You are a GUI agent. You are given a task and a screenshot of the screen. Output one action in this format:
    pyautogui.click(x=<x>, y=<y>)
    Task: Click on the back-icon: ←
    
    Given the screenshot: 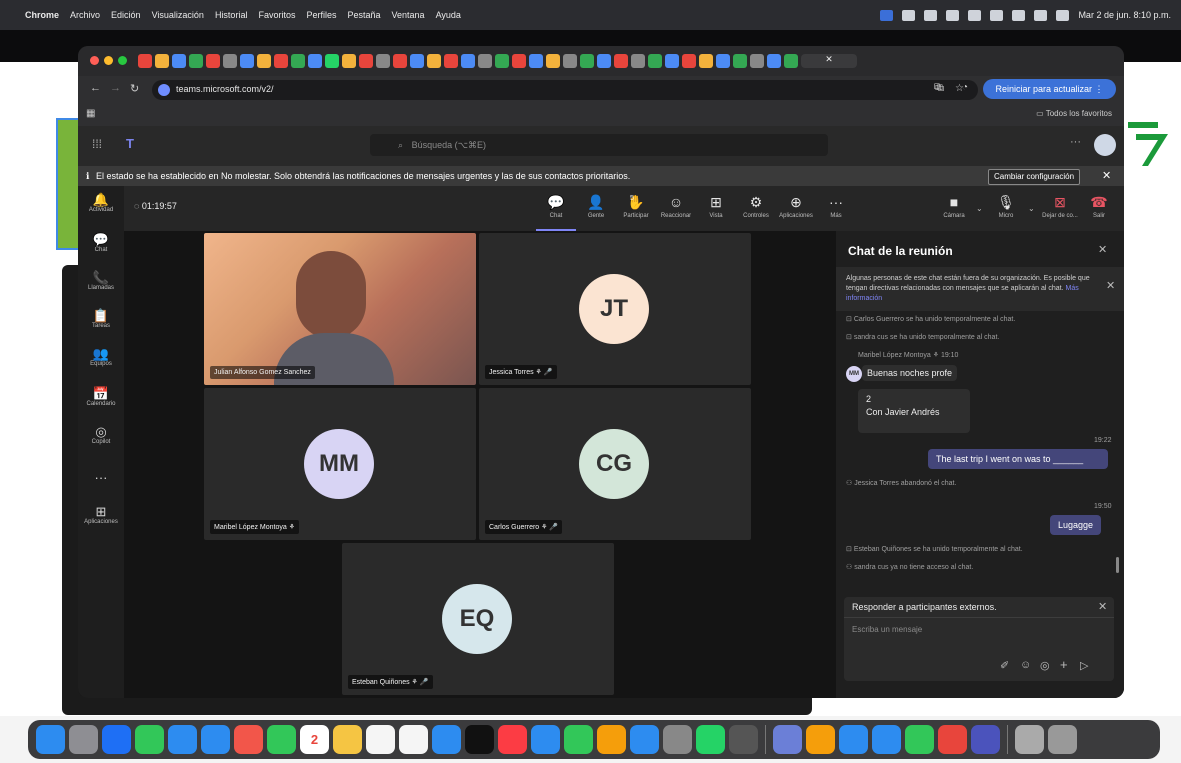 What is the action you would take?
    pyautogui.click(x=95, y=88)
    